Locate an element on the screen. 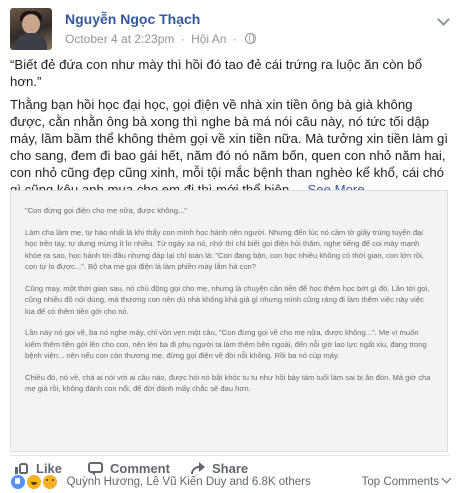  post-location: Hội An is located at coordinates (208, 39).